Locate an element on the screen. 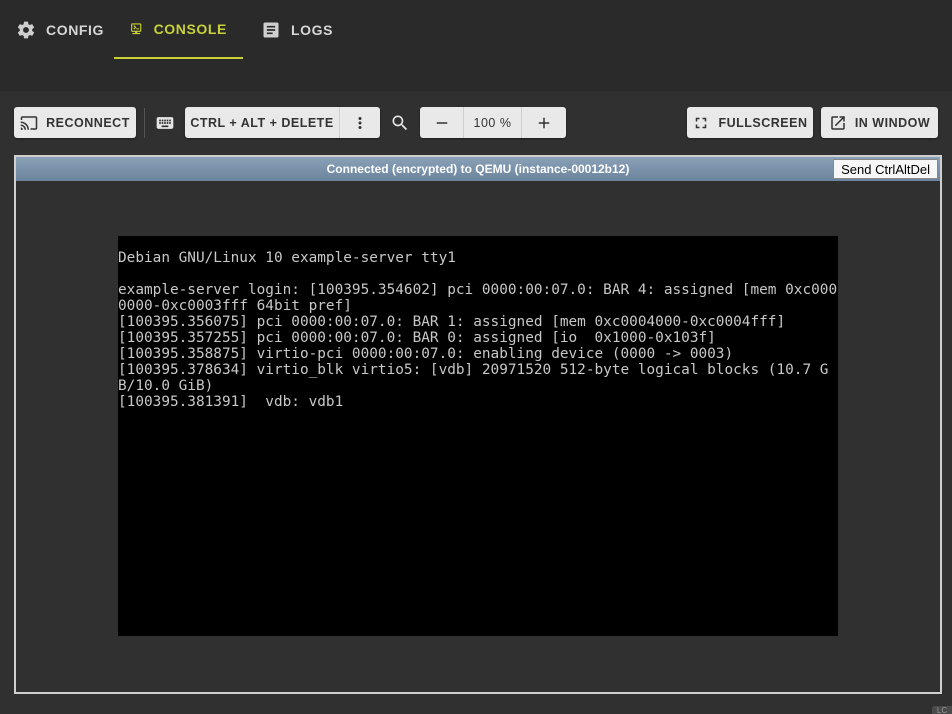 This screenshot has width=952, height=714. plus-icon is located at coordinates (544, 122).